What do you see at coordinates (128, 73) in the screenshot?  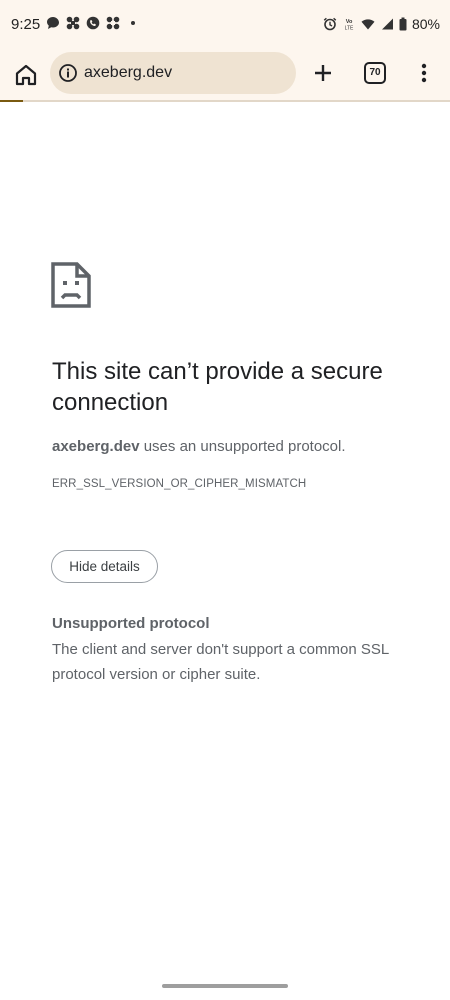 I see `url-text: axeberg.dev` at bounding box center [128, 73].